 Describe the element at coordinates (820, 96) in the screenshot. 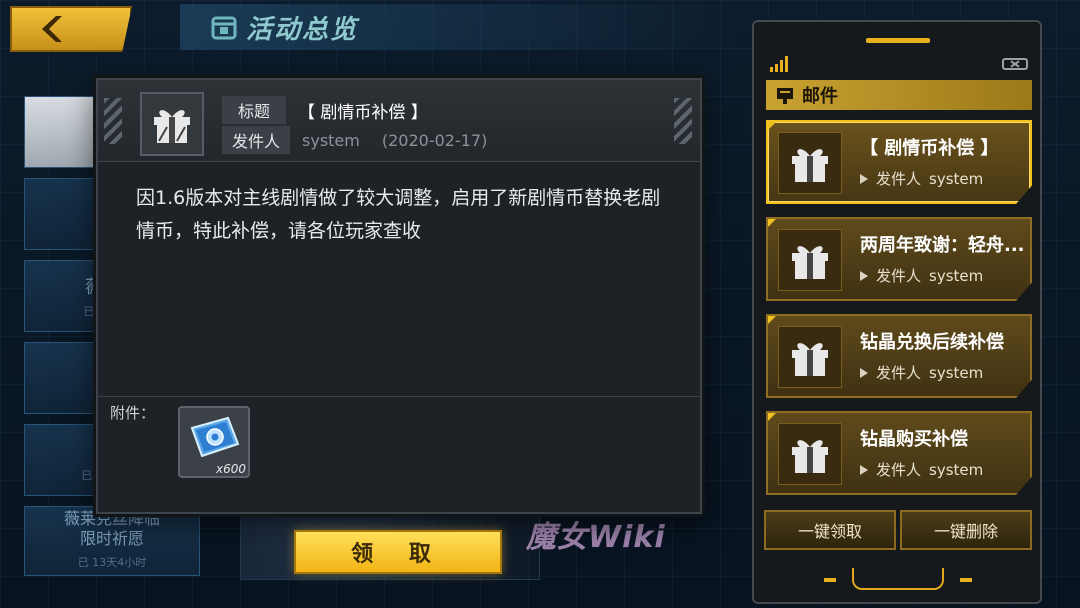

I see `mail-list-title: 邮件` at that location.